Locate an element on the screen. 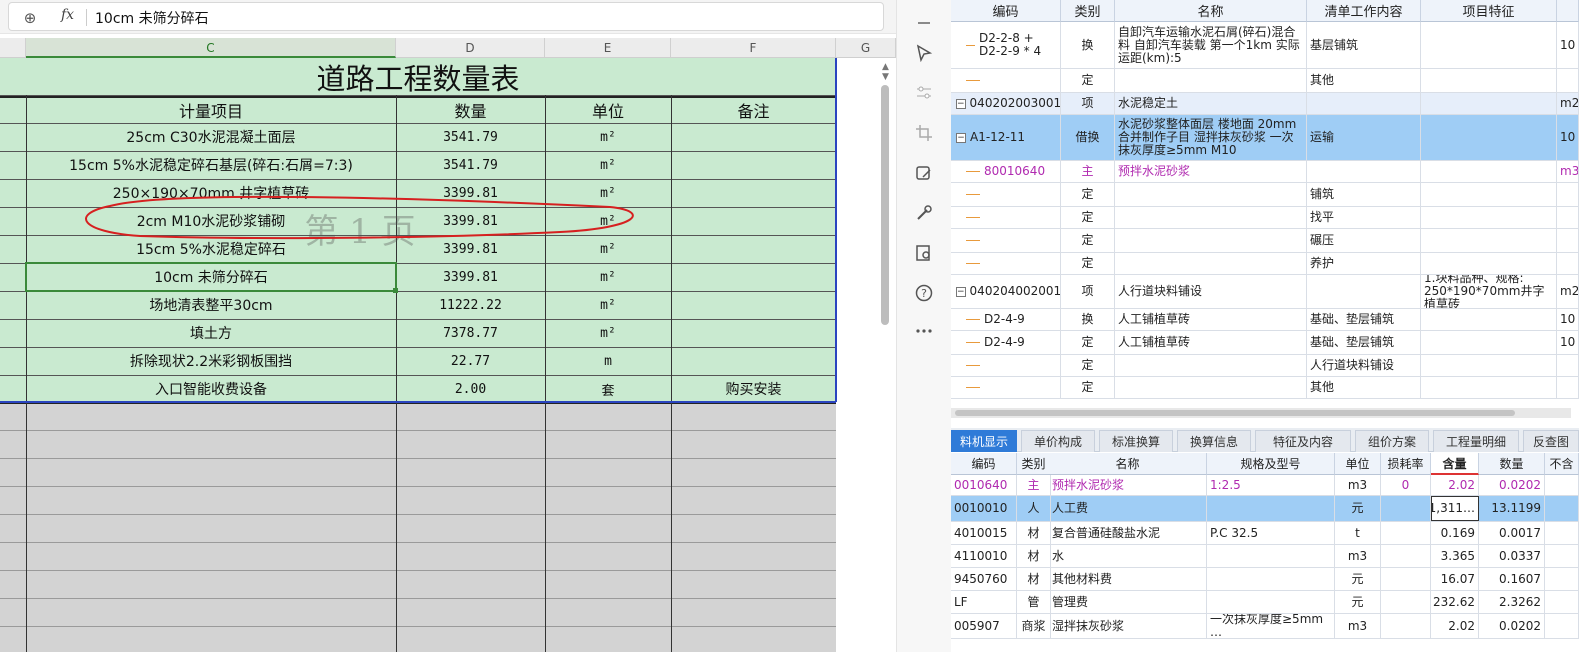  upper-cell-code: D2-4-9 is located at coordinates (1006, 319).